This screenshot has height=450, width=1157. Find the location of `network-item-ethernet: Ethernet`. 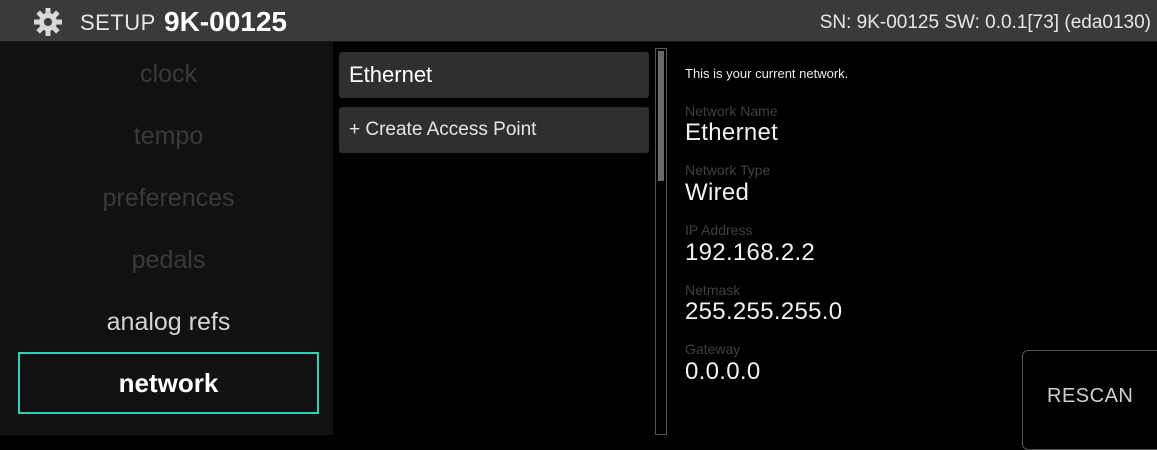

network-item-ethernet: Ethernet is located at coordinates (494, 75).